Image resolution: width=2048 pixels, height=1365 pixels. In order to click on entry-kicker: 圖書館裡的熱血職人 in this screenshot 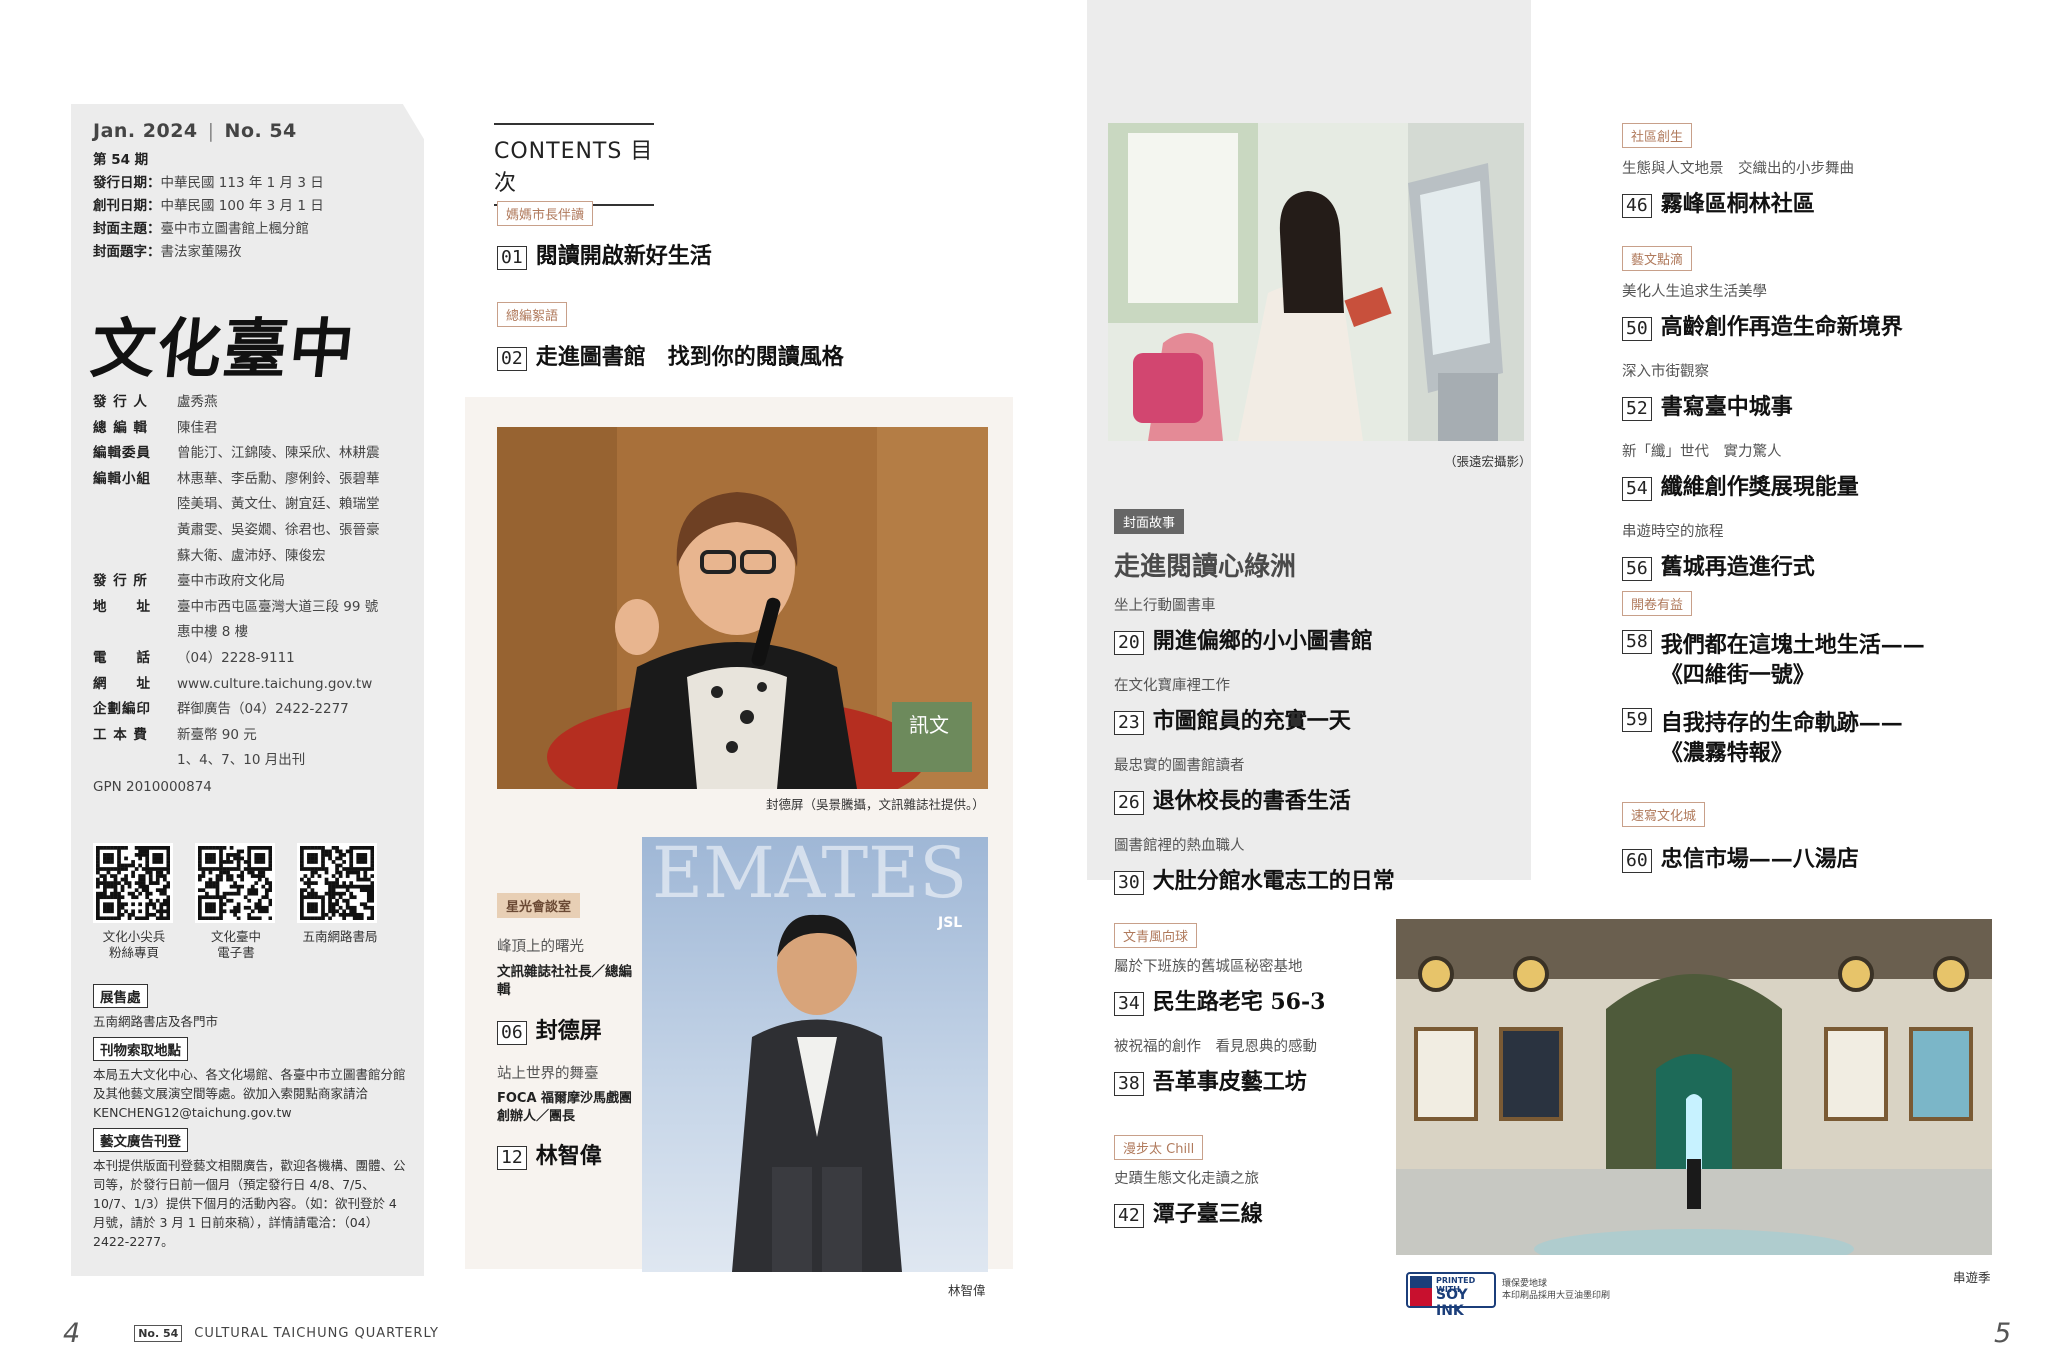, I will do `click(1179, 846)`.